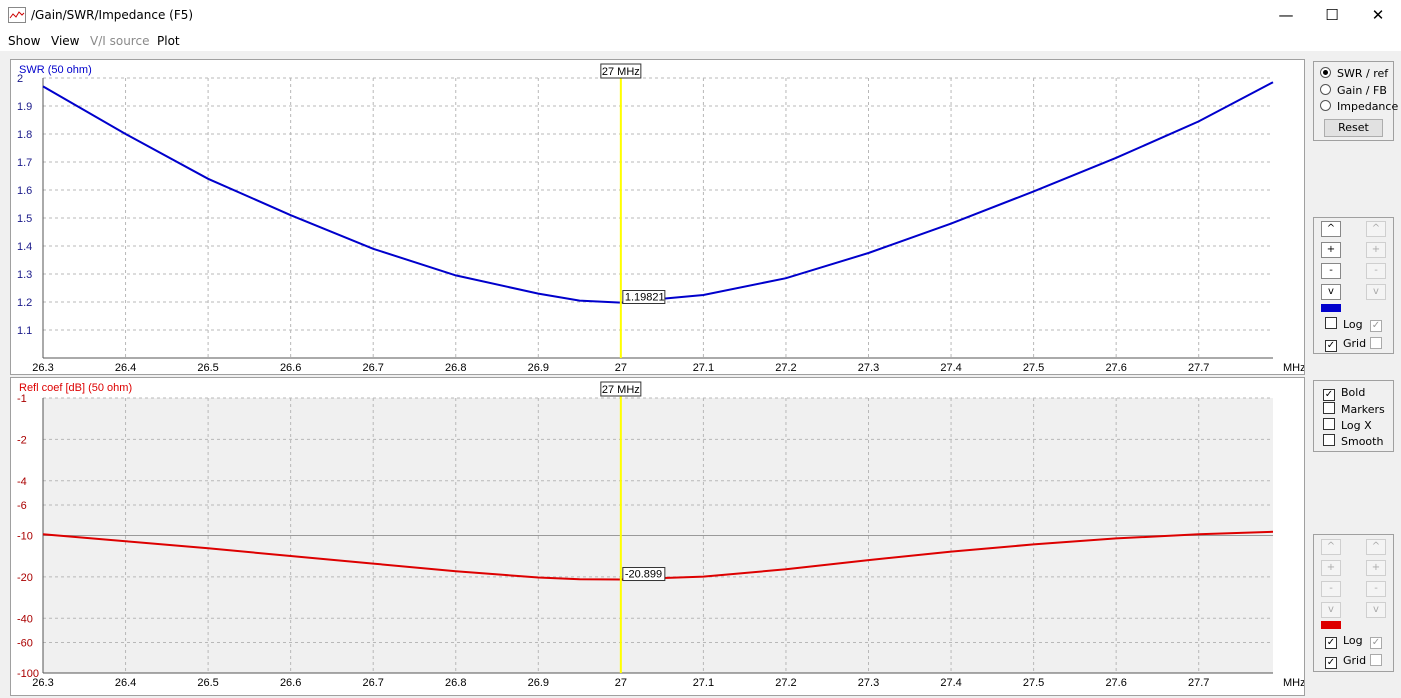 The height and width of the screenshot is (698, 1401). What do you see at coordinates (868, 368) in the screenshot?
I see `x-tick-label: 27.3` at bounding box center [868, 368].